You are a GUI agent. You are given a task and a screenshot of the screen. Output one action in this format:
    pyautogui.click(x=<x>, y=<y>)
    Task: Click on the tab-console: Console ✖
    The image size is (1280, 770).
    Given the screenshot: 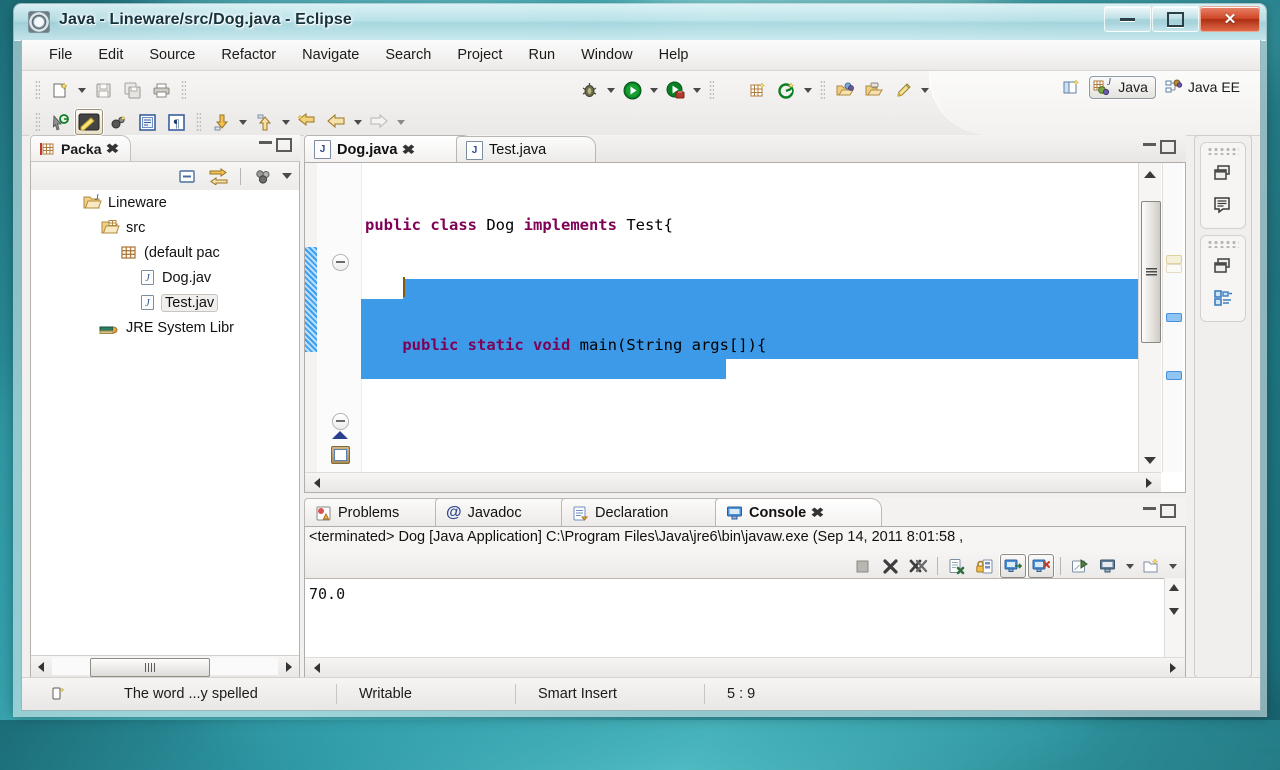 What is the action you would take?
    pyautogui.click(x=798, y=512)
    